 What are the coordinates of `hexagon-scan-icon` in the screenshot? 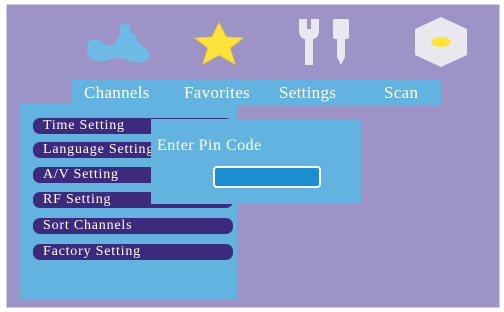 It's located at (441, 42).